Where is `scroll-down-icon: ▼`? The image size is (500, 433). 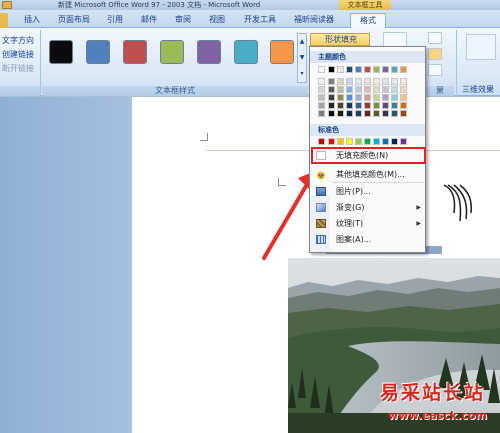 scroll-down-icon: ▼ is located at coordinates (302, 58).